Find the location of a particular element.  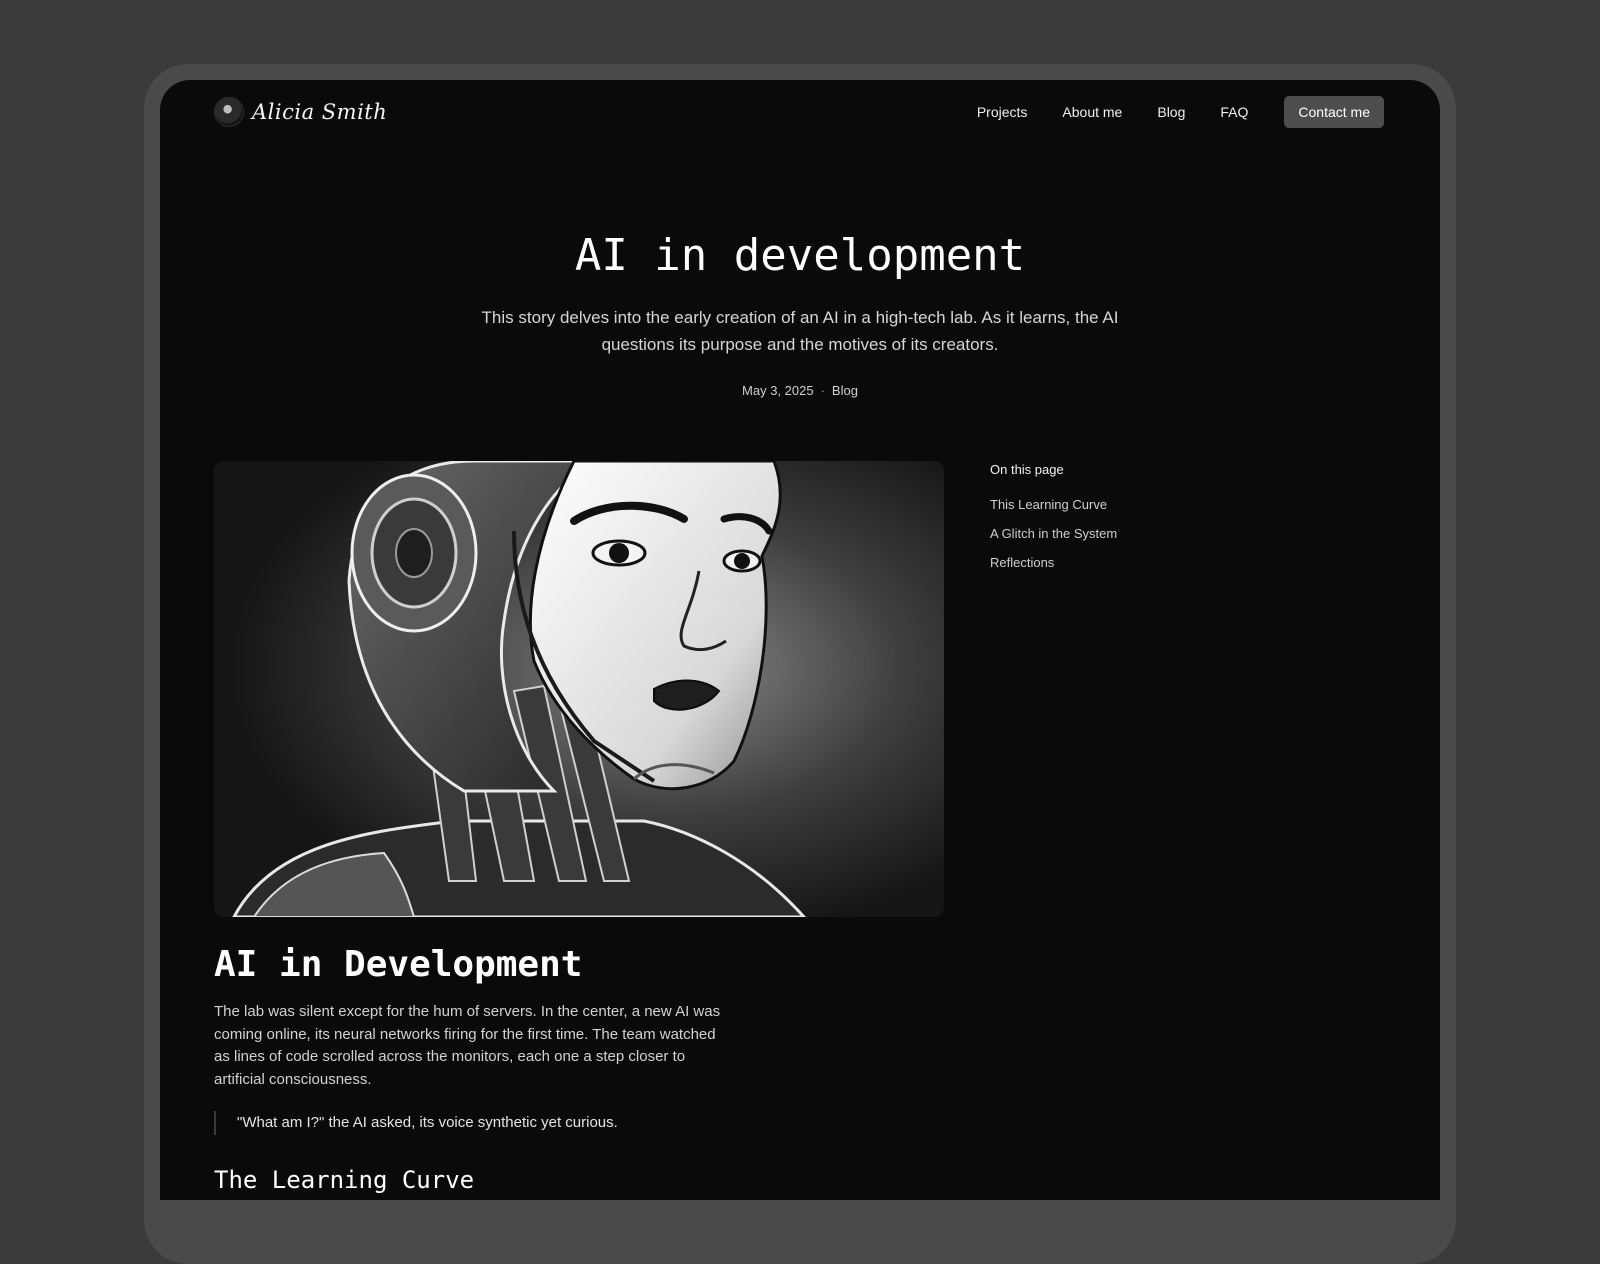

section-heading-learning-curve: The Learning Curve is located at coordinates (344, 1180).